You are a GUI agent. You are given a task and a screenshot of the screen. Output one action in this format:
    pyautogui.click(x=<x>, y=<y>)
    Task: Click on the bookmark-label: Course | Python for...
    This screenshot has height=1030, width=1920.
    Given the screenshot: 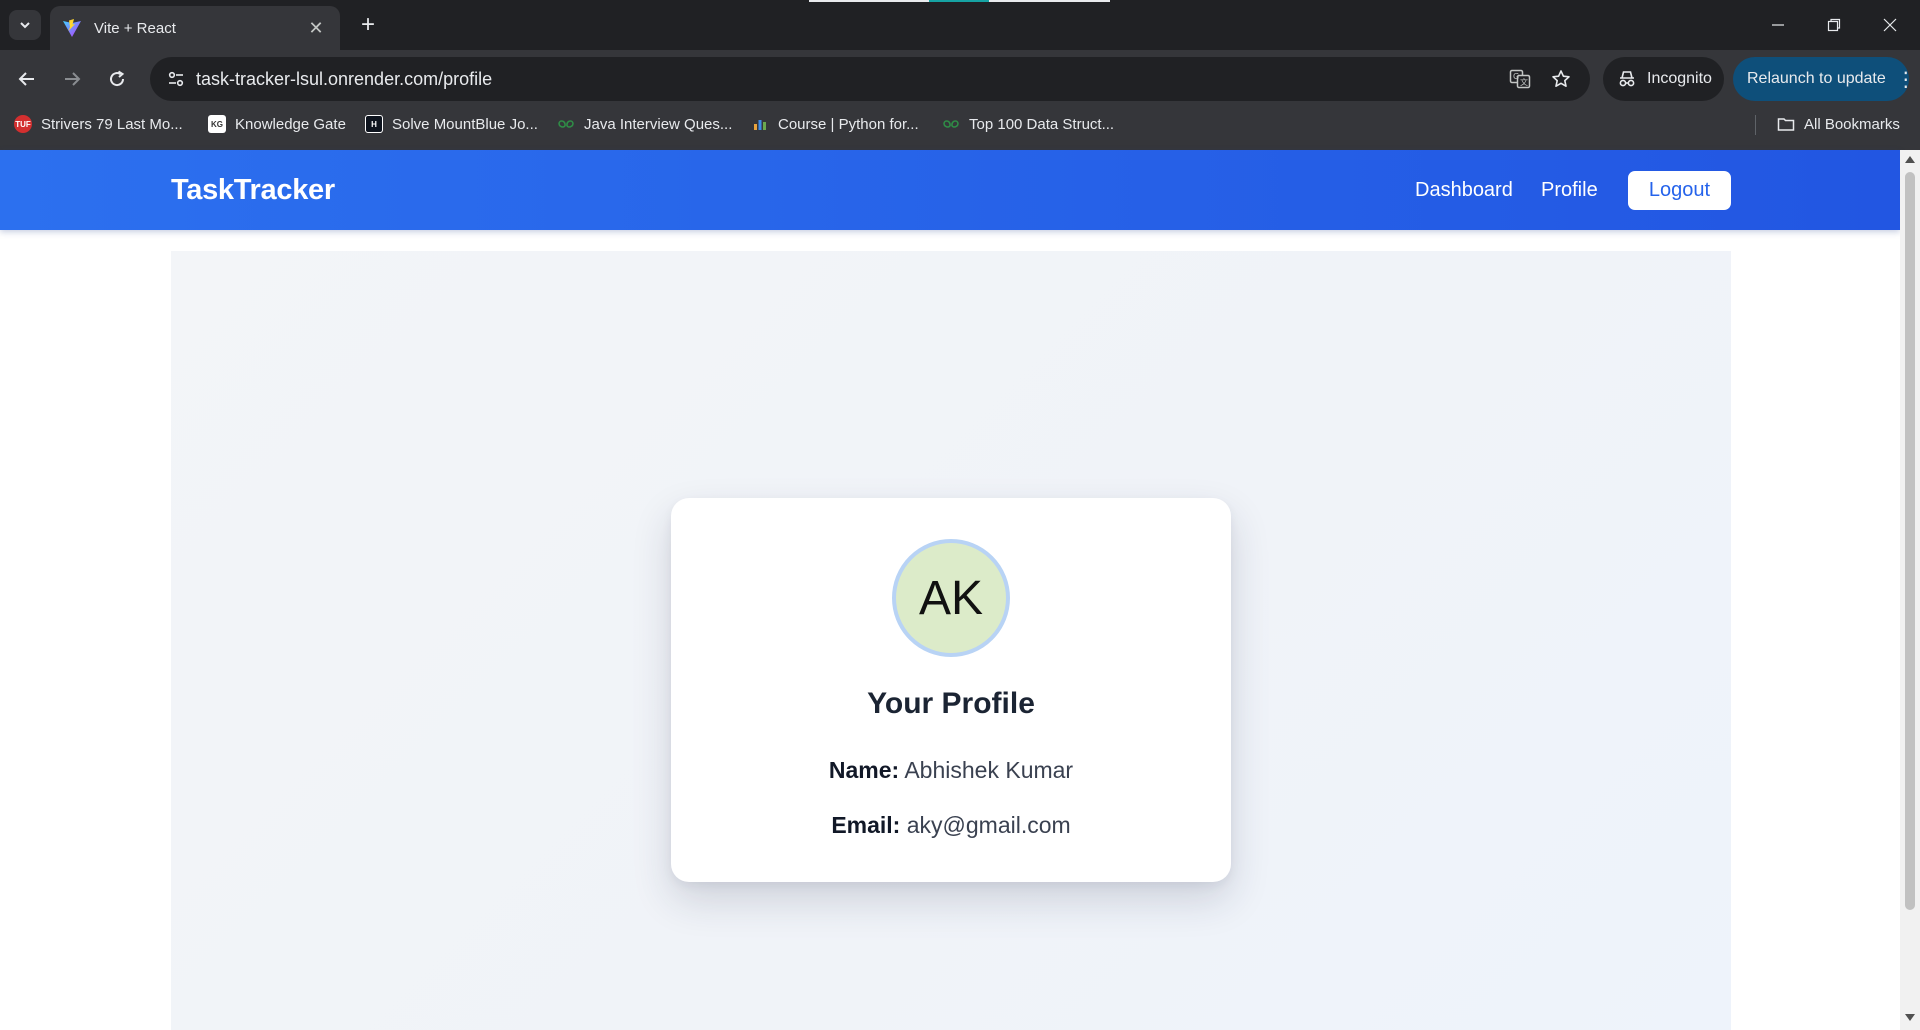 What is the action you would take?
    pyautogui.click(x=848, y=124)
    